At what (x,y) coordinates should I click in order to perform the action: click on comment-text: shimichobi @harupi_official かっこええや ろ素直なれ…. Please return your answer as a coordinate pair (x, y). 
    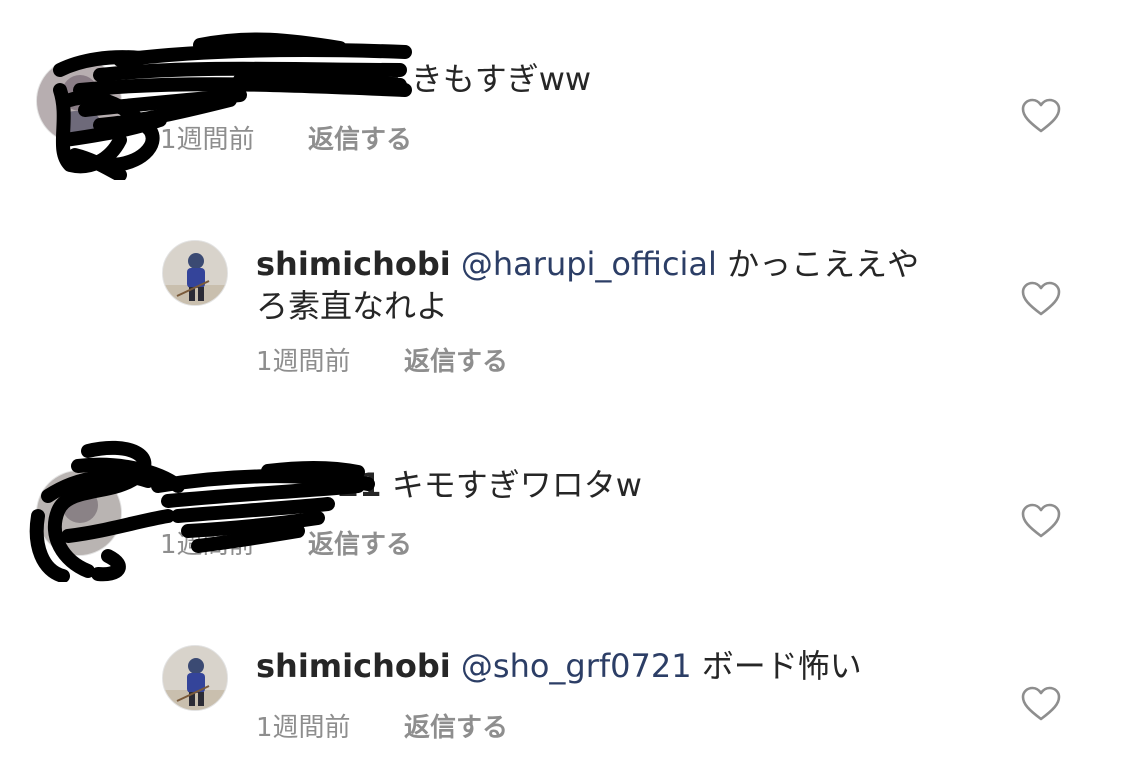
    Looking at the image, I should click on (606, 285).